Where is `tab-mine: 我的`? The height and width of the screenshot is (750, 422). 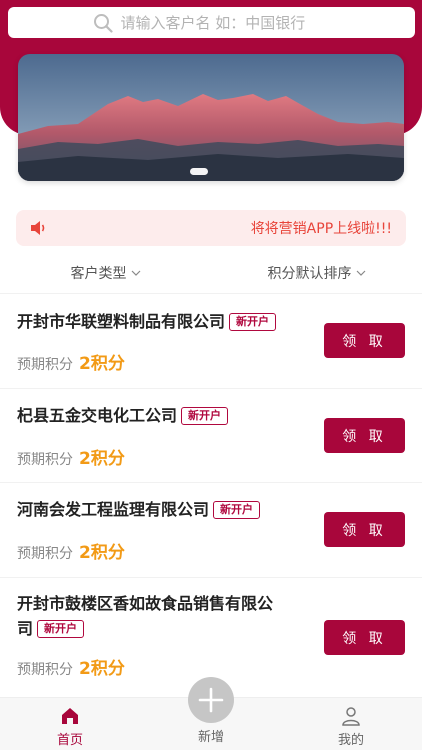
tab-mine: 我的 is located at coordinates (351, 727).